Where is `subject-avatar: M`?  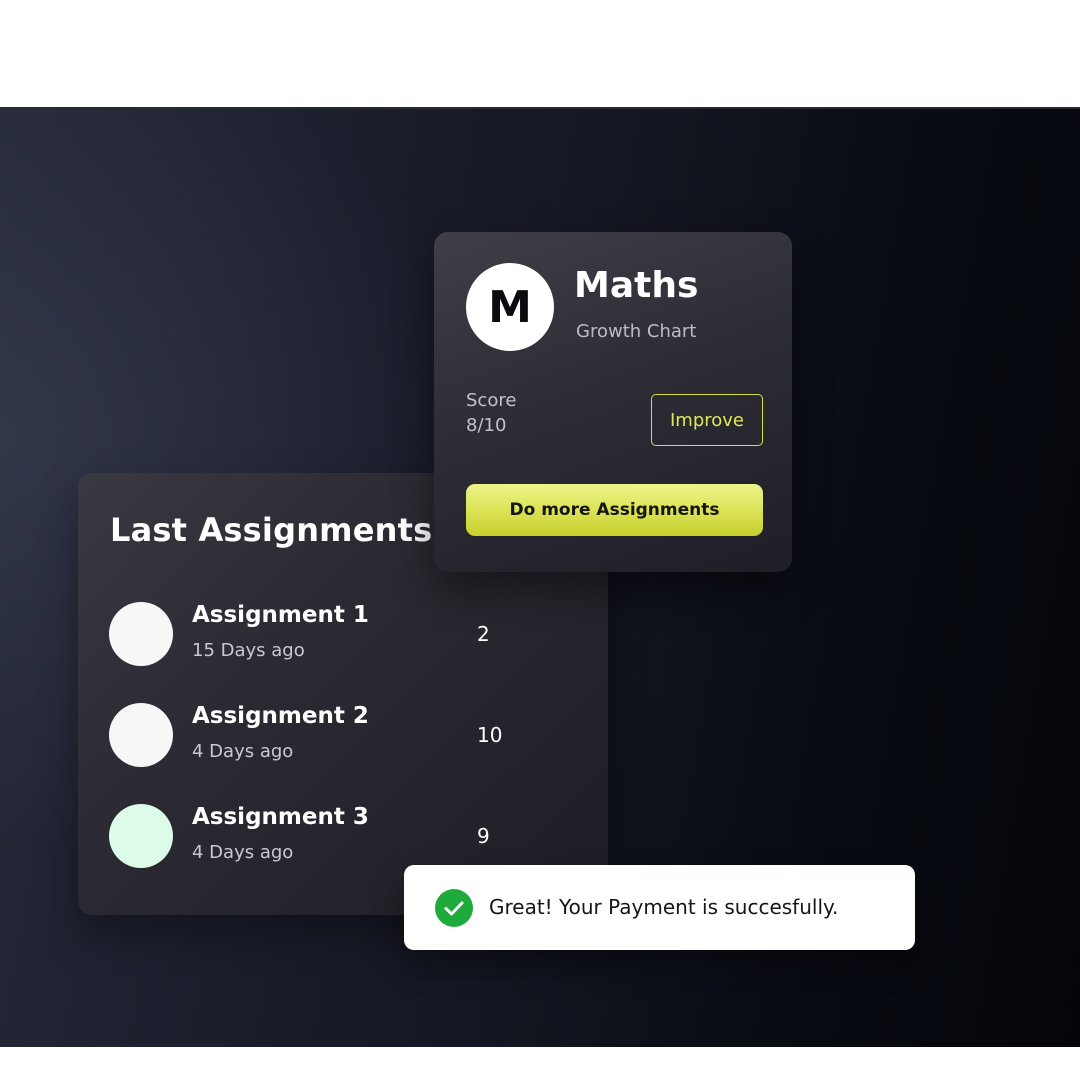
subject-avatar: M is located at coordinates (510, 307).